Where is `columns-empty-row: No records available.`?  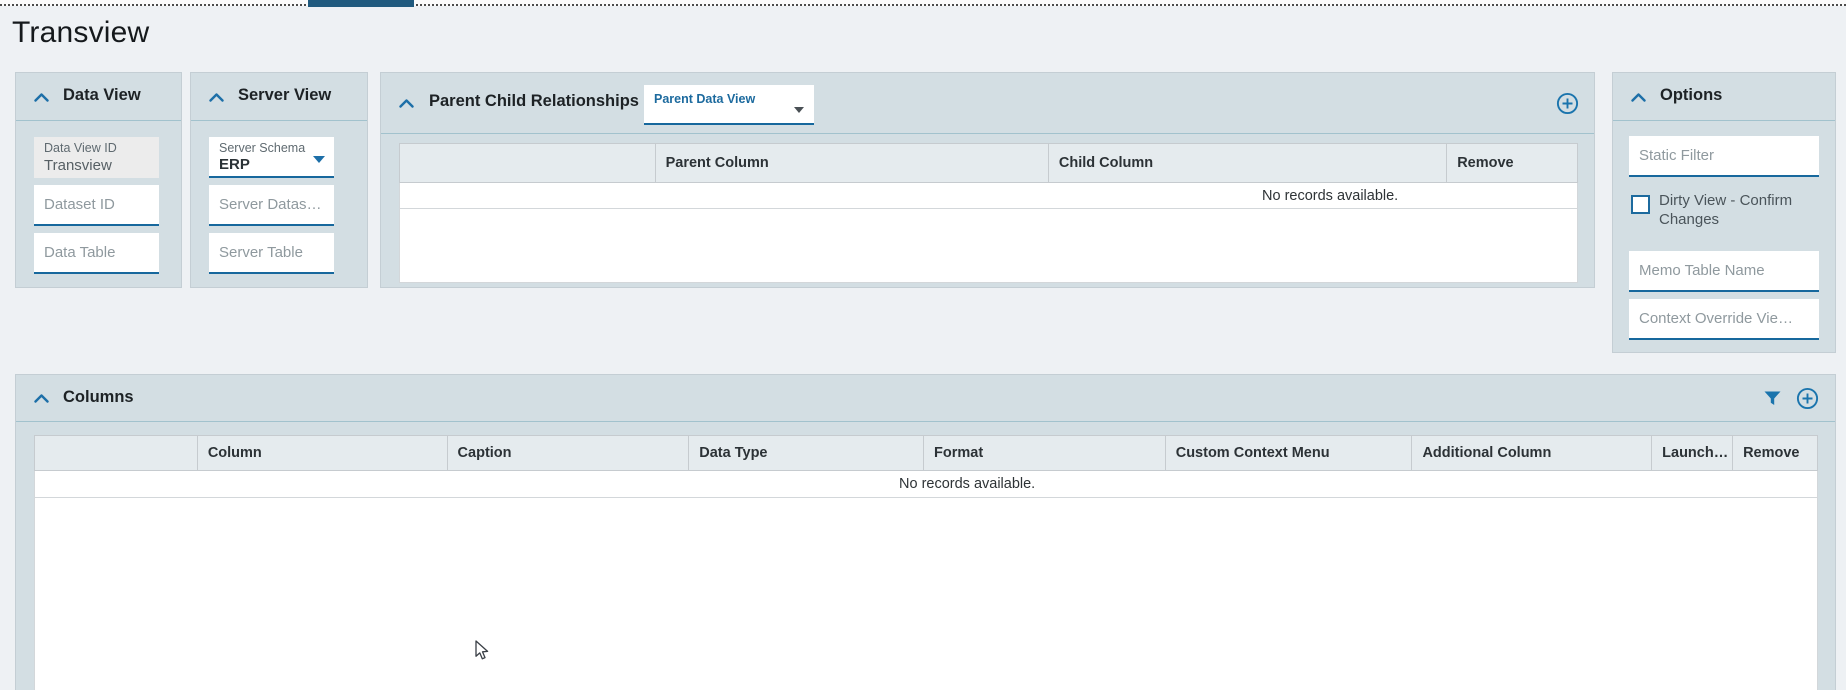 columns-empty-row: No records available. is located at coordinates (926, 484).